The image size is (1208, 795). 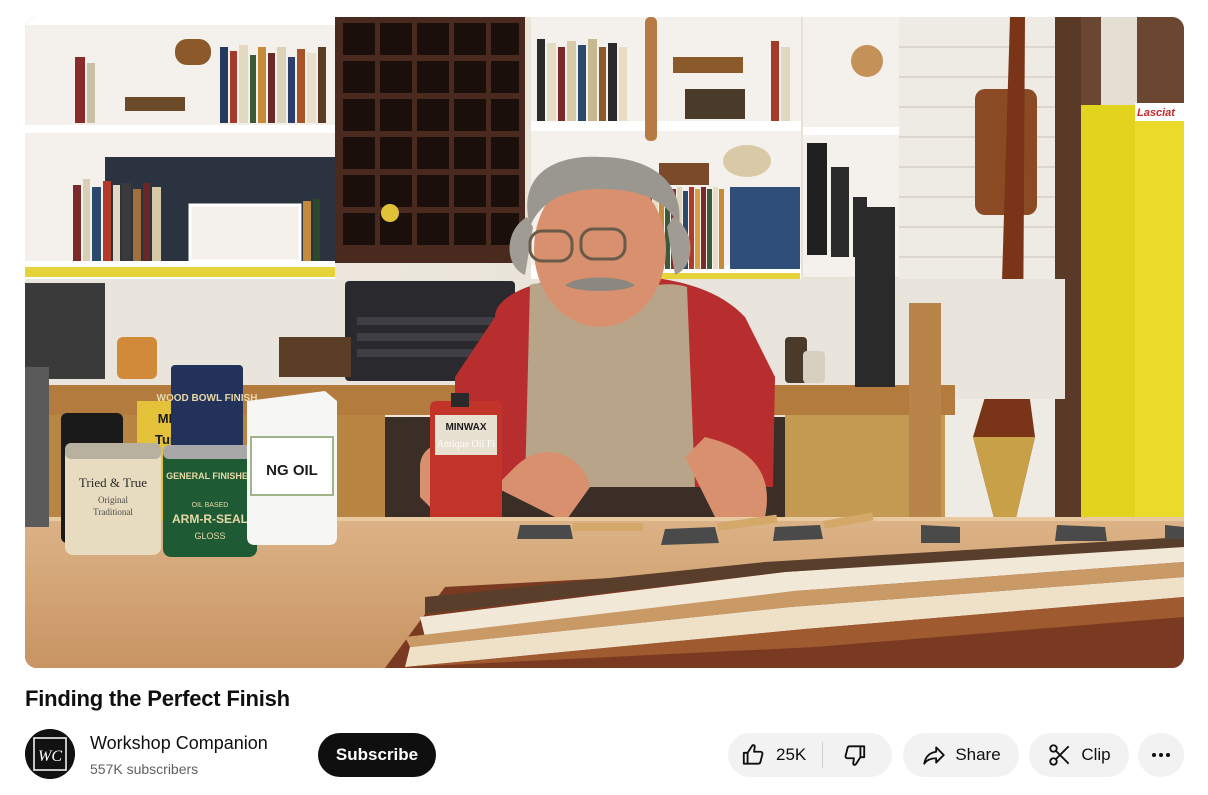 I want to click on channel-avatar: WC, so click(x=50, y=754).